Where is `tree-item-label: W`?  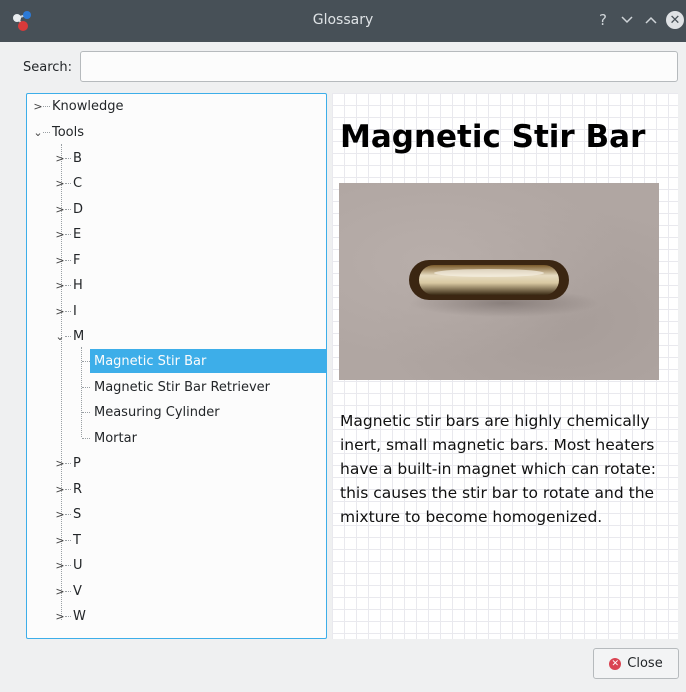 tree-item-label: W is located at coordinates (79, 616).